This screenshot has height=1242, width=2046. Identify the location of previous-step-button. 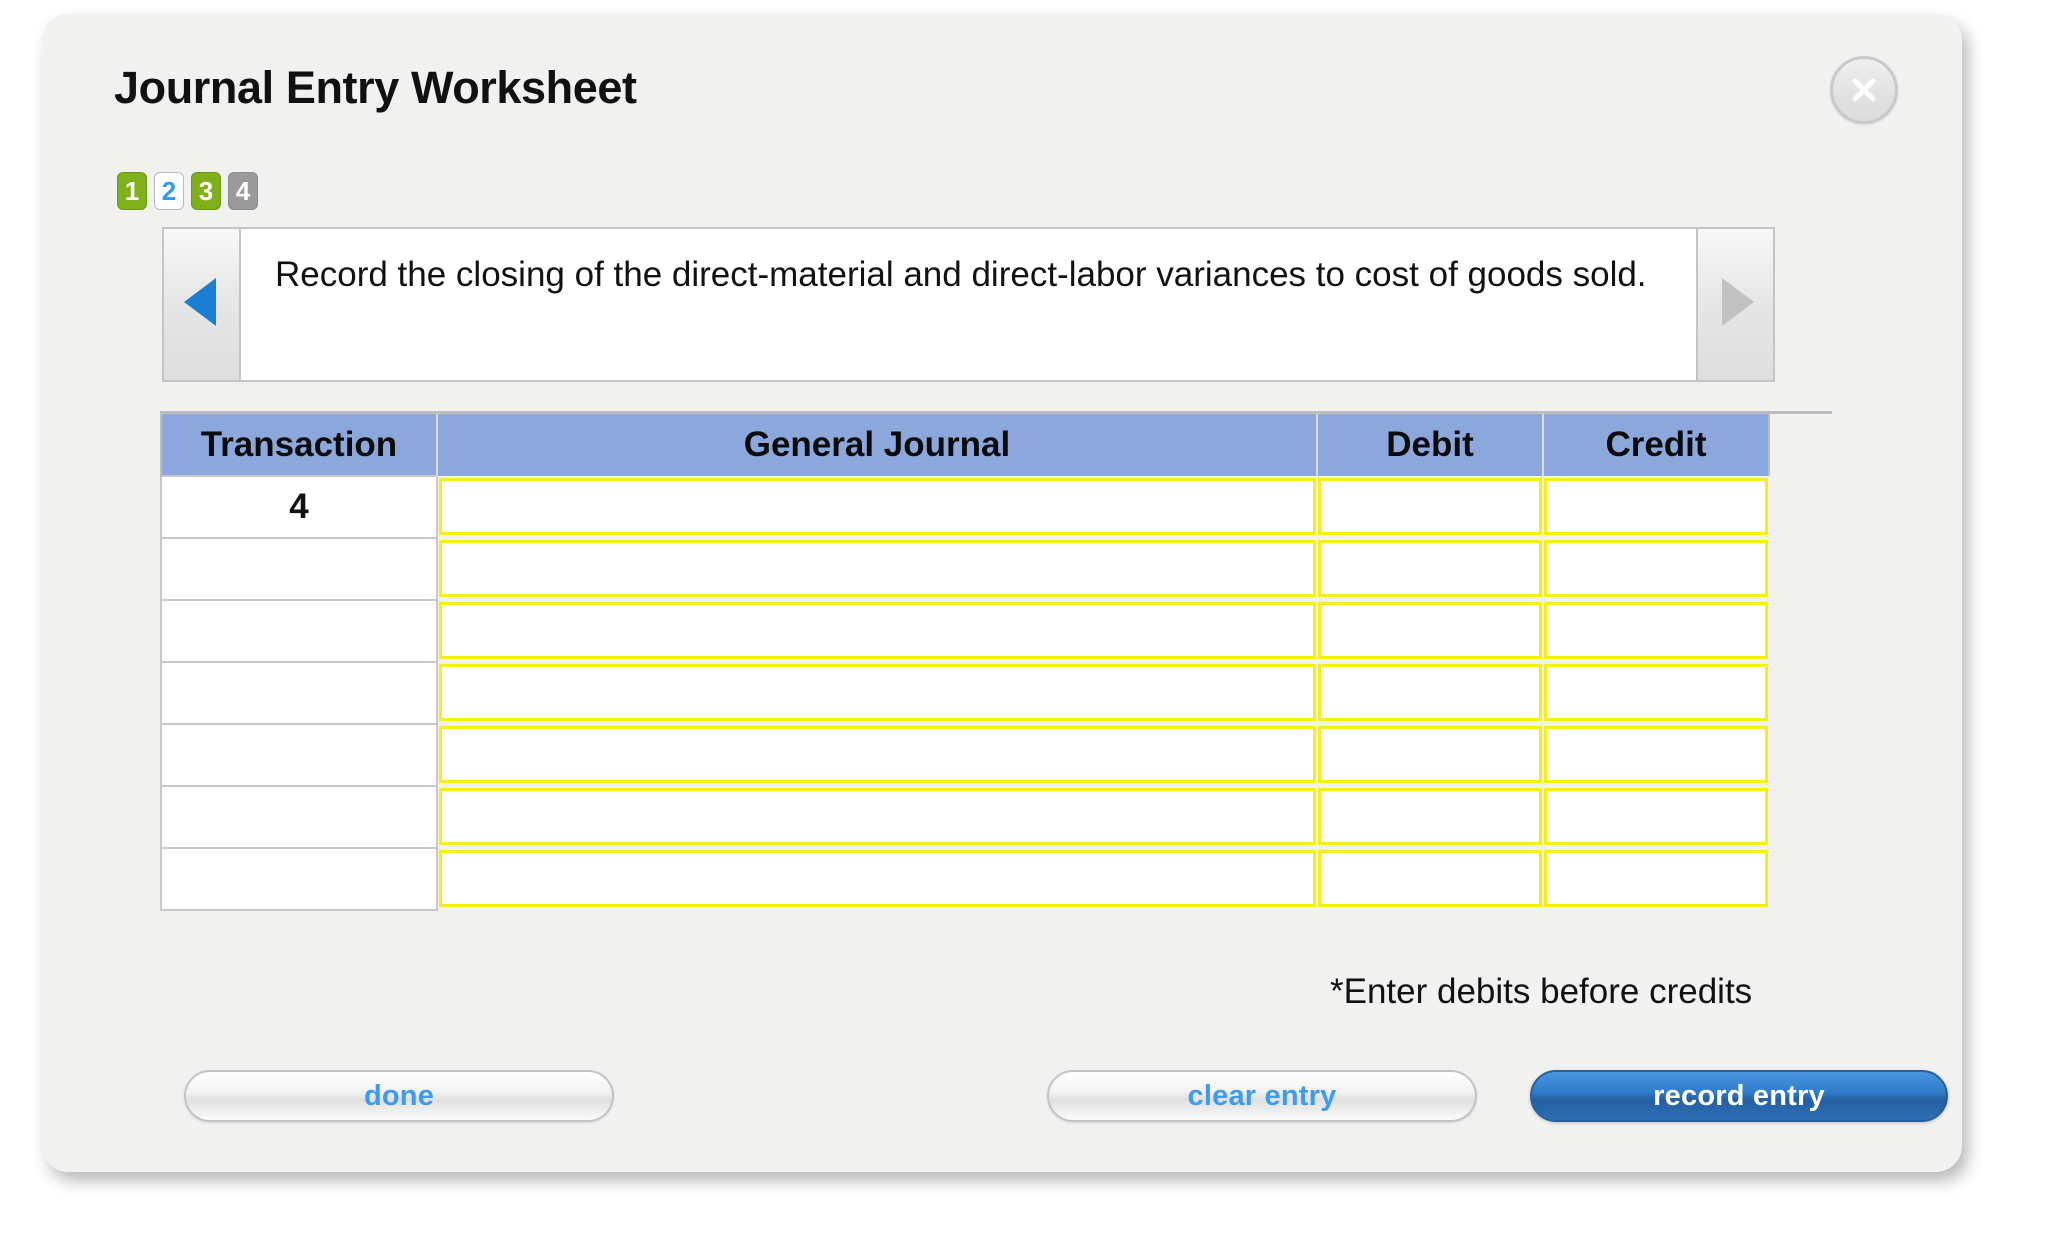
(202, 304).